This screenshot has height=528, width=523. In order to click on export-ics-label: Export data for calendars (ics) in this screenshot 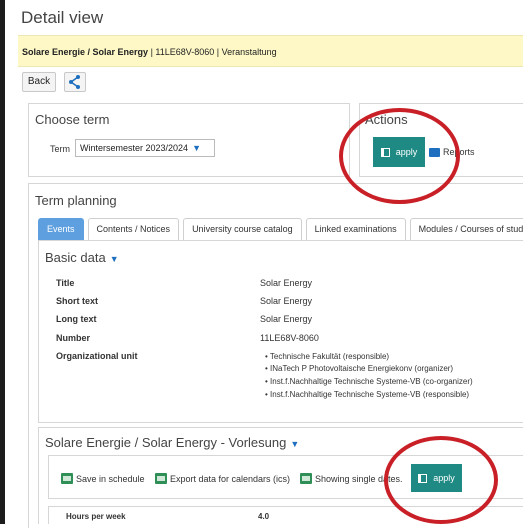, I will do `click(230, 478)`.